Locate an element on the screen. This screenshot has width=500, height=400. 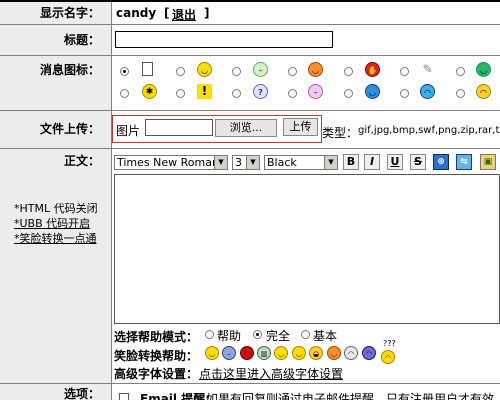
smiley-happy-icon: ◡ is located at coordinates (212, 353).